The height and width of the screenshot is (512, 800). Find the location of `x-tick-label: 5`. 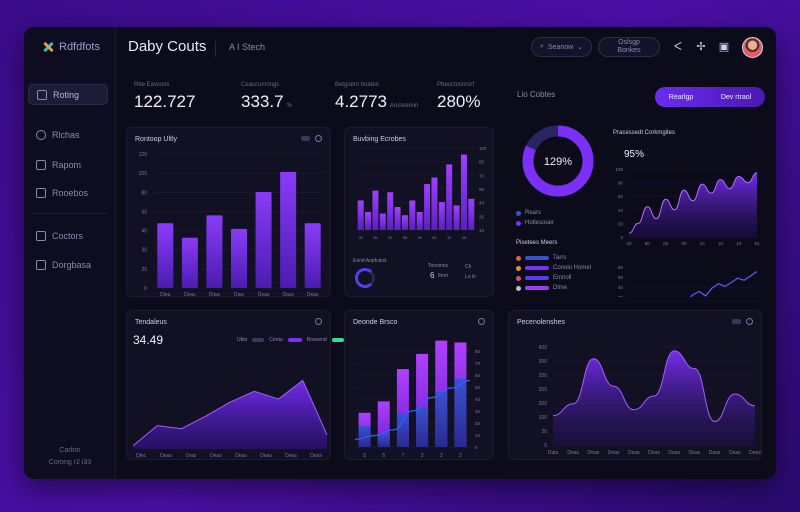

x-tick-label: 5 is located at coordinates (383, 456).